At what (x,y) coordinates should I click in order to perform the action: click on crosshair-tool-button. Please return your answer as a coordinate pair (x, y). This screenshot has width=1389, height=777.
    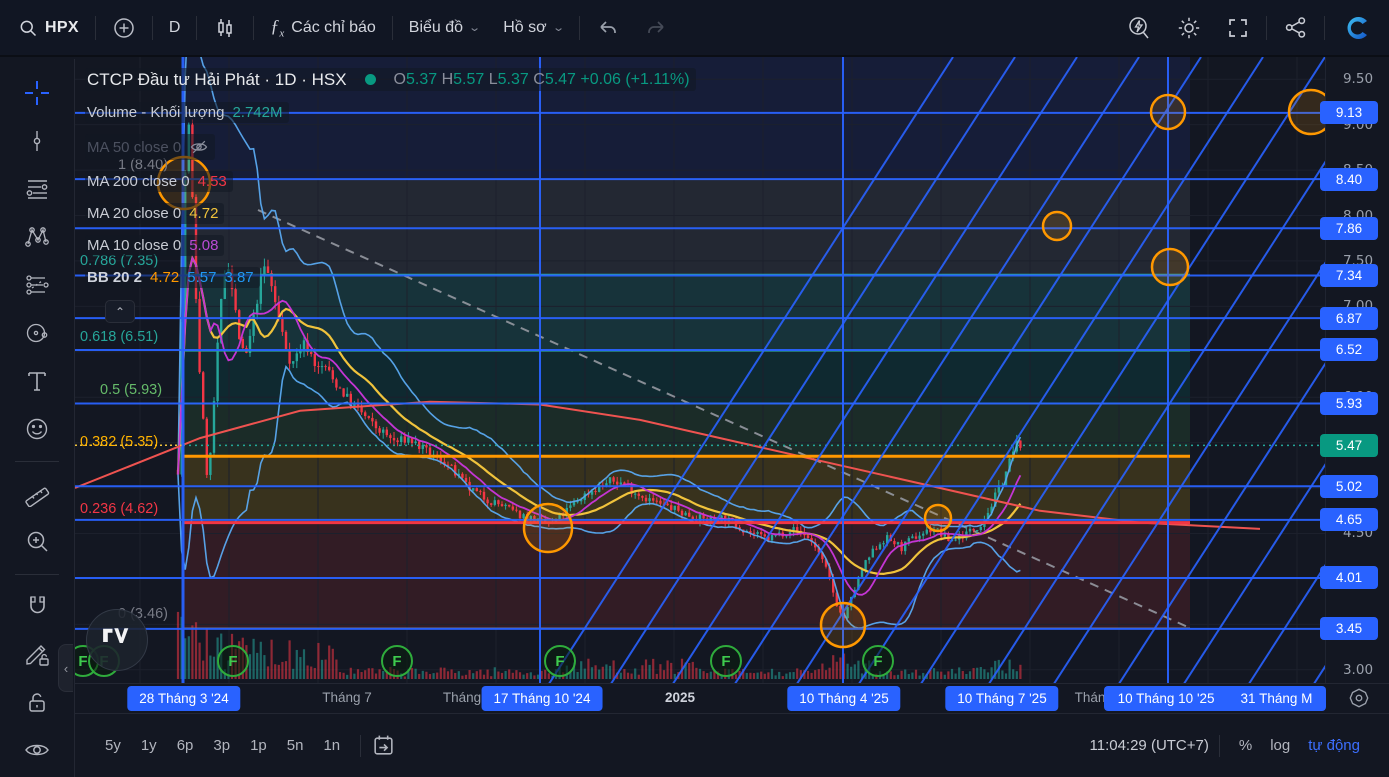
    Looking at the image, I should click on (37, 92).